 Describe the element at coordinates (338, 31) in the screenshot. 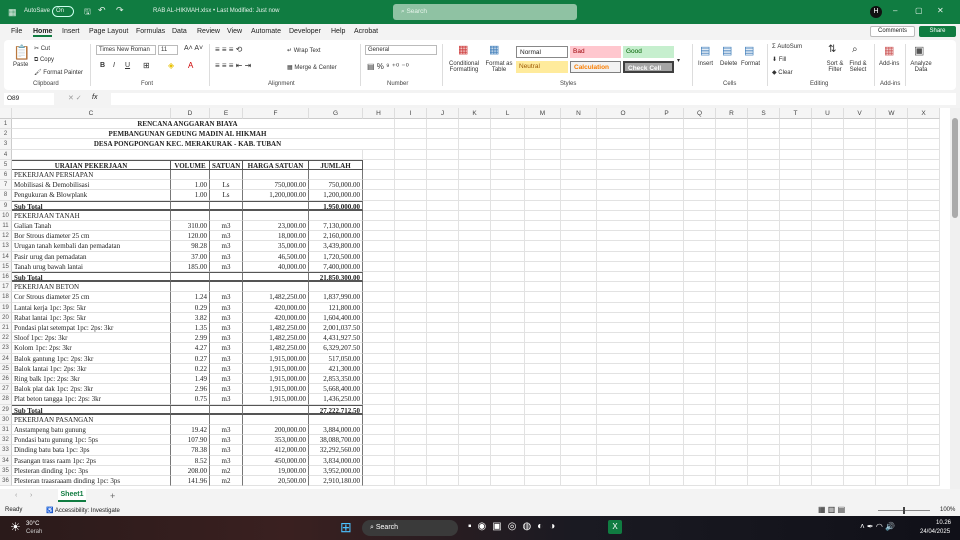

I see `menu-help: Help` at that location.